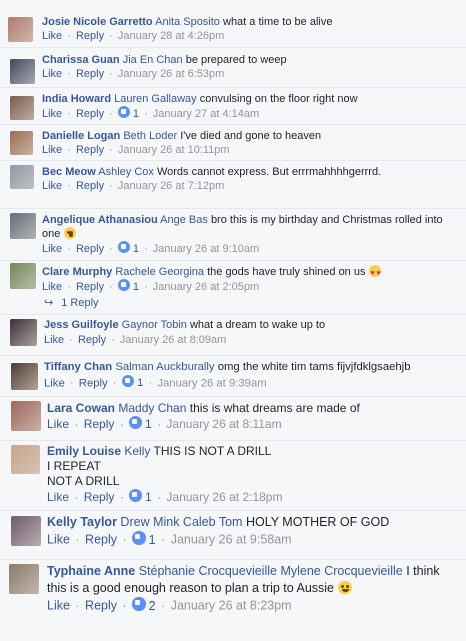  What do you see at coordinates (137, 451) in the screenshot?
I see `tagged-users: Kelly` at bounding box center [137, 451].